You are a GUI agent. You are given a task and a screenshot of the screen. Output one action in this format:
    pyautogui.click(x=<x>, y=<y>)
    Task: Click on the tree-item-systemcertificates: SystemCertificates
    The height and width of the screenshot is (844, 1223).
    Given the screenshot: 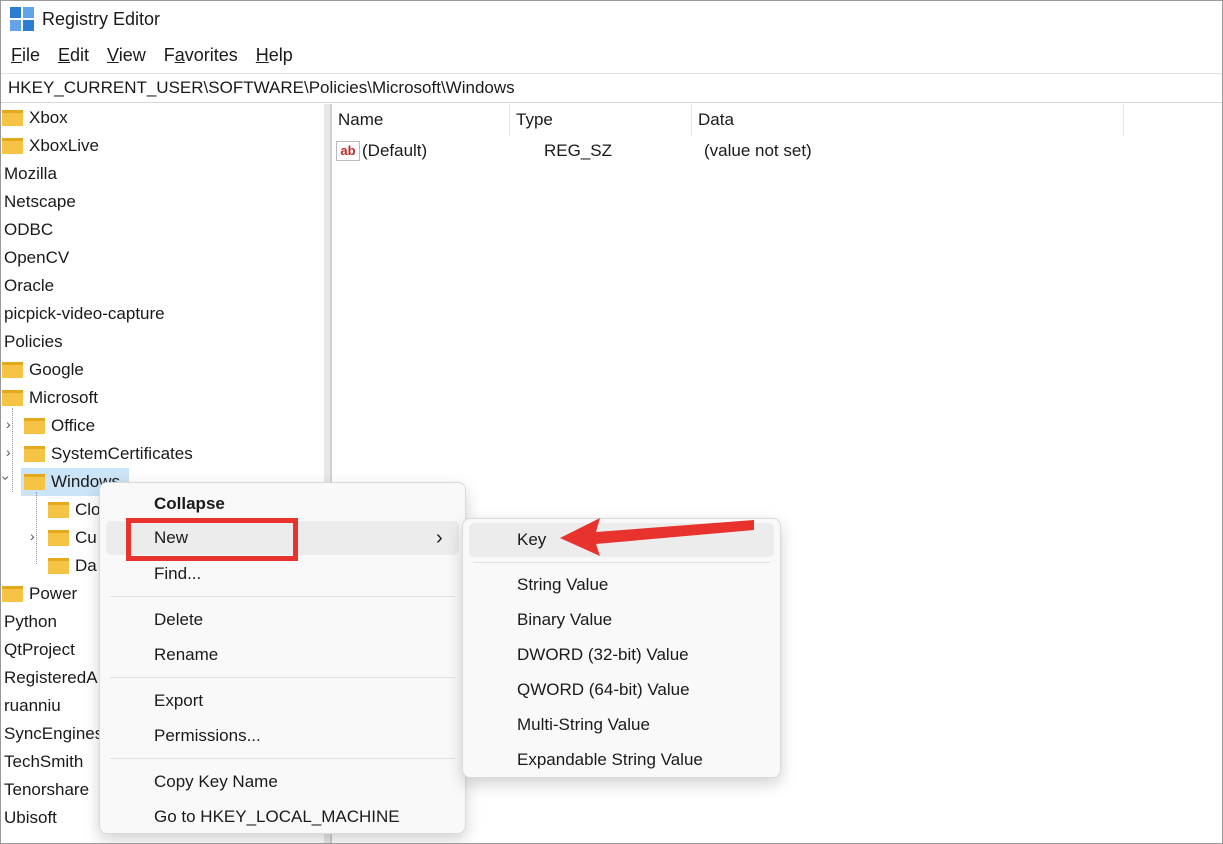 What is the action you would take?
    pyautogui.click(x=108, y=454)
    